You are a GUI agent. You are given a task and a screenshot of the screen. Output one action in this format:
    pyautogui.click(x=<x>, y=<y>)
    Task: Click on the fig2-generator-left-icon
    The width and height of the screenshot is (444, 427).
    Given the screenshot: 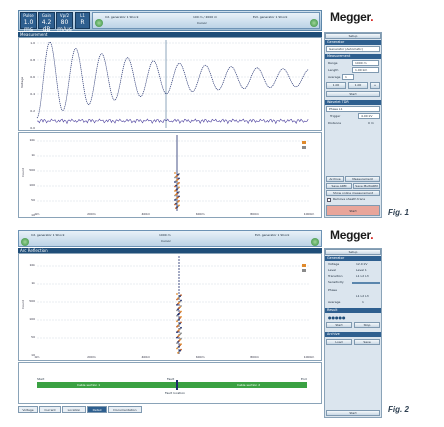 What is the action you would take?
    pyautogui.click(x=25, y=242)
    